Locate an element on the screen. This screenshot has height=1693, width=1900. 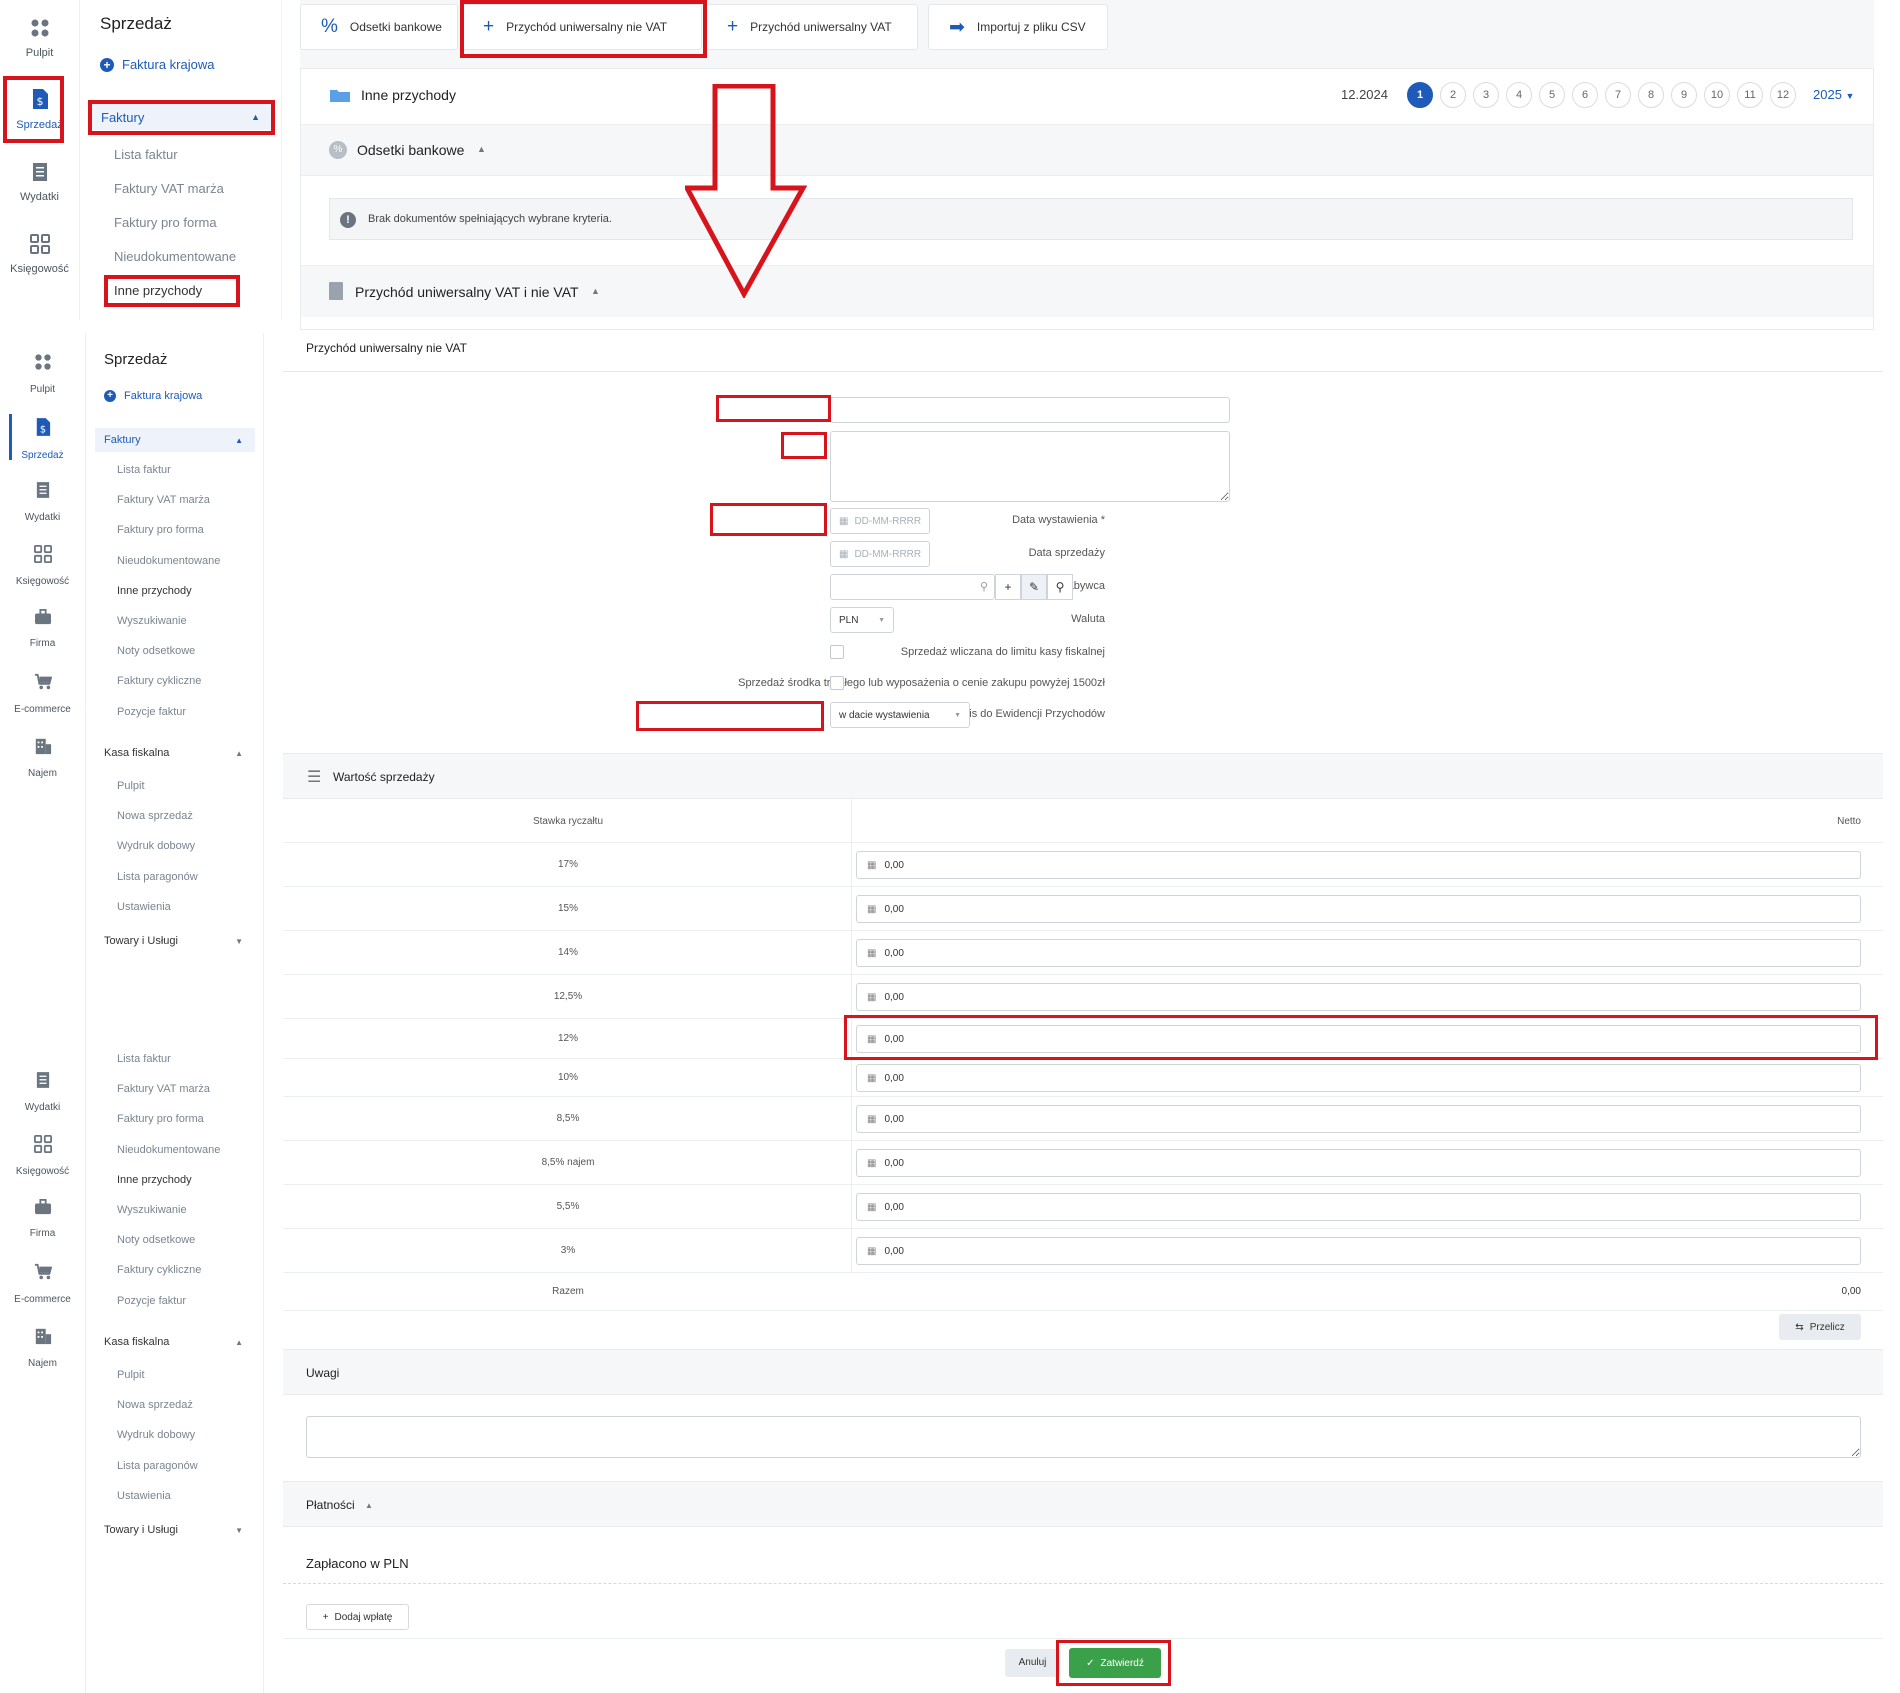
year-select: 2025 ▼ is located at coordinates (1833, 94).